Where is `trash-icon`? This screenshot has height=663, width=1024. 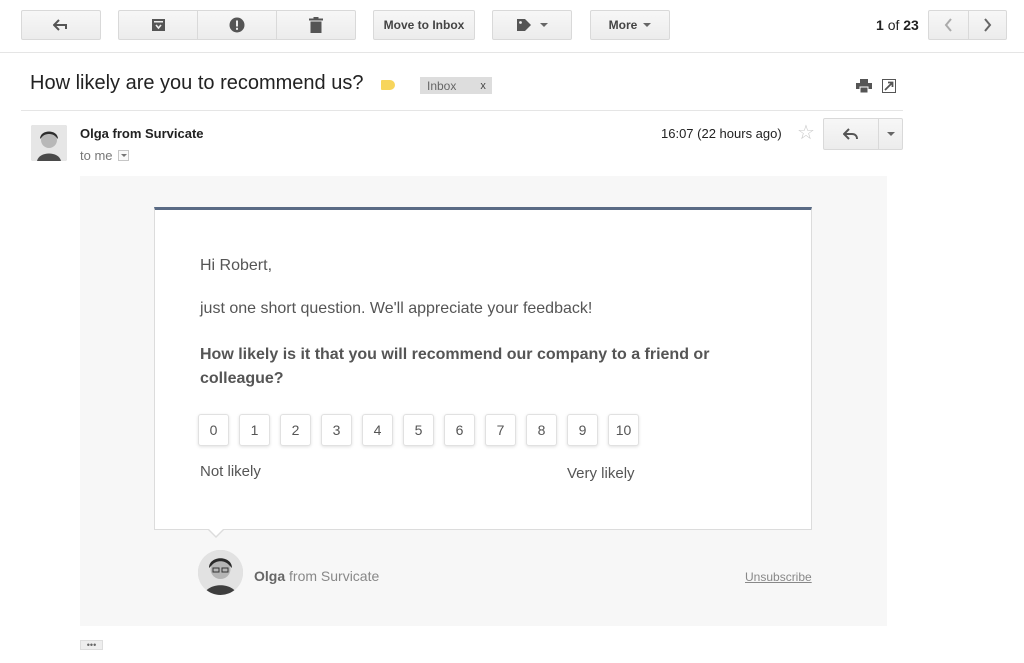
trash-icon is located at coordinates (316, 25).